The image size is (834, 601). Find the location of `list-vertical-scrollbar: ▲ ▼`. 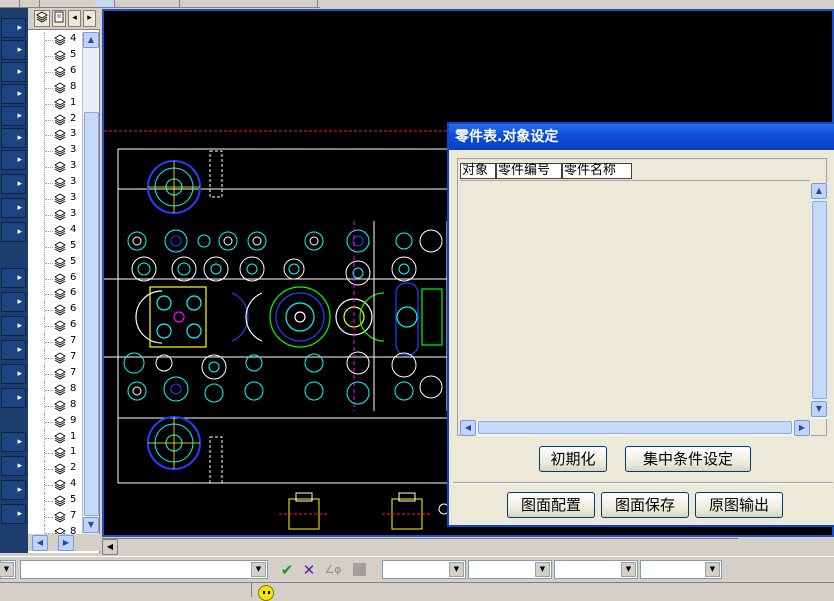

list-vertical-scrollbar: ▲ ▼ is located at coordinates (819, 301).